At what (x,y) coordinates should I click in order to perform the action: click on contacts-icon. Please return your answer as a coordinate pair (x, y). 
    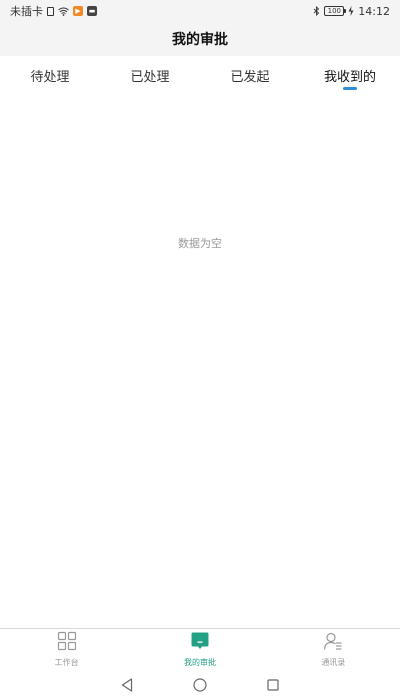
    Looking at the image, I should click on (333, 643).